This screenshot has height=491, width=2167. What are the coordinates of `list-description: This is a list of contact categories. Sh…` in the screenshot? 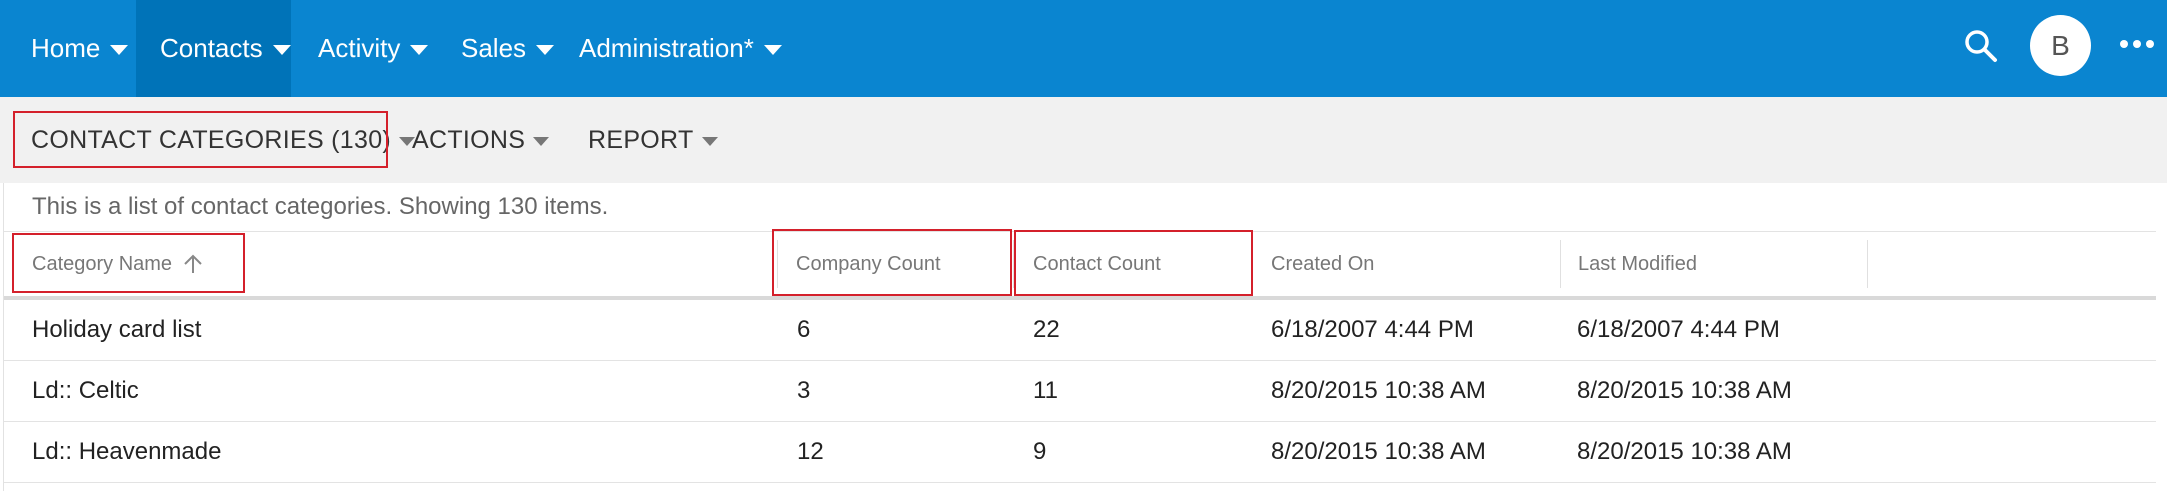 It's located at (320, 206).